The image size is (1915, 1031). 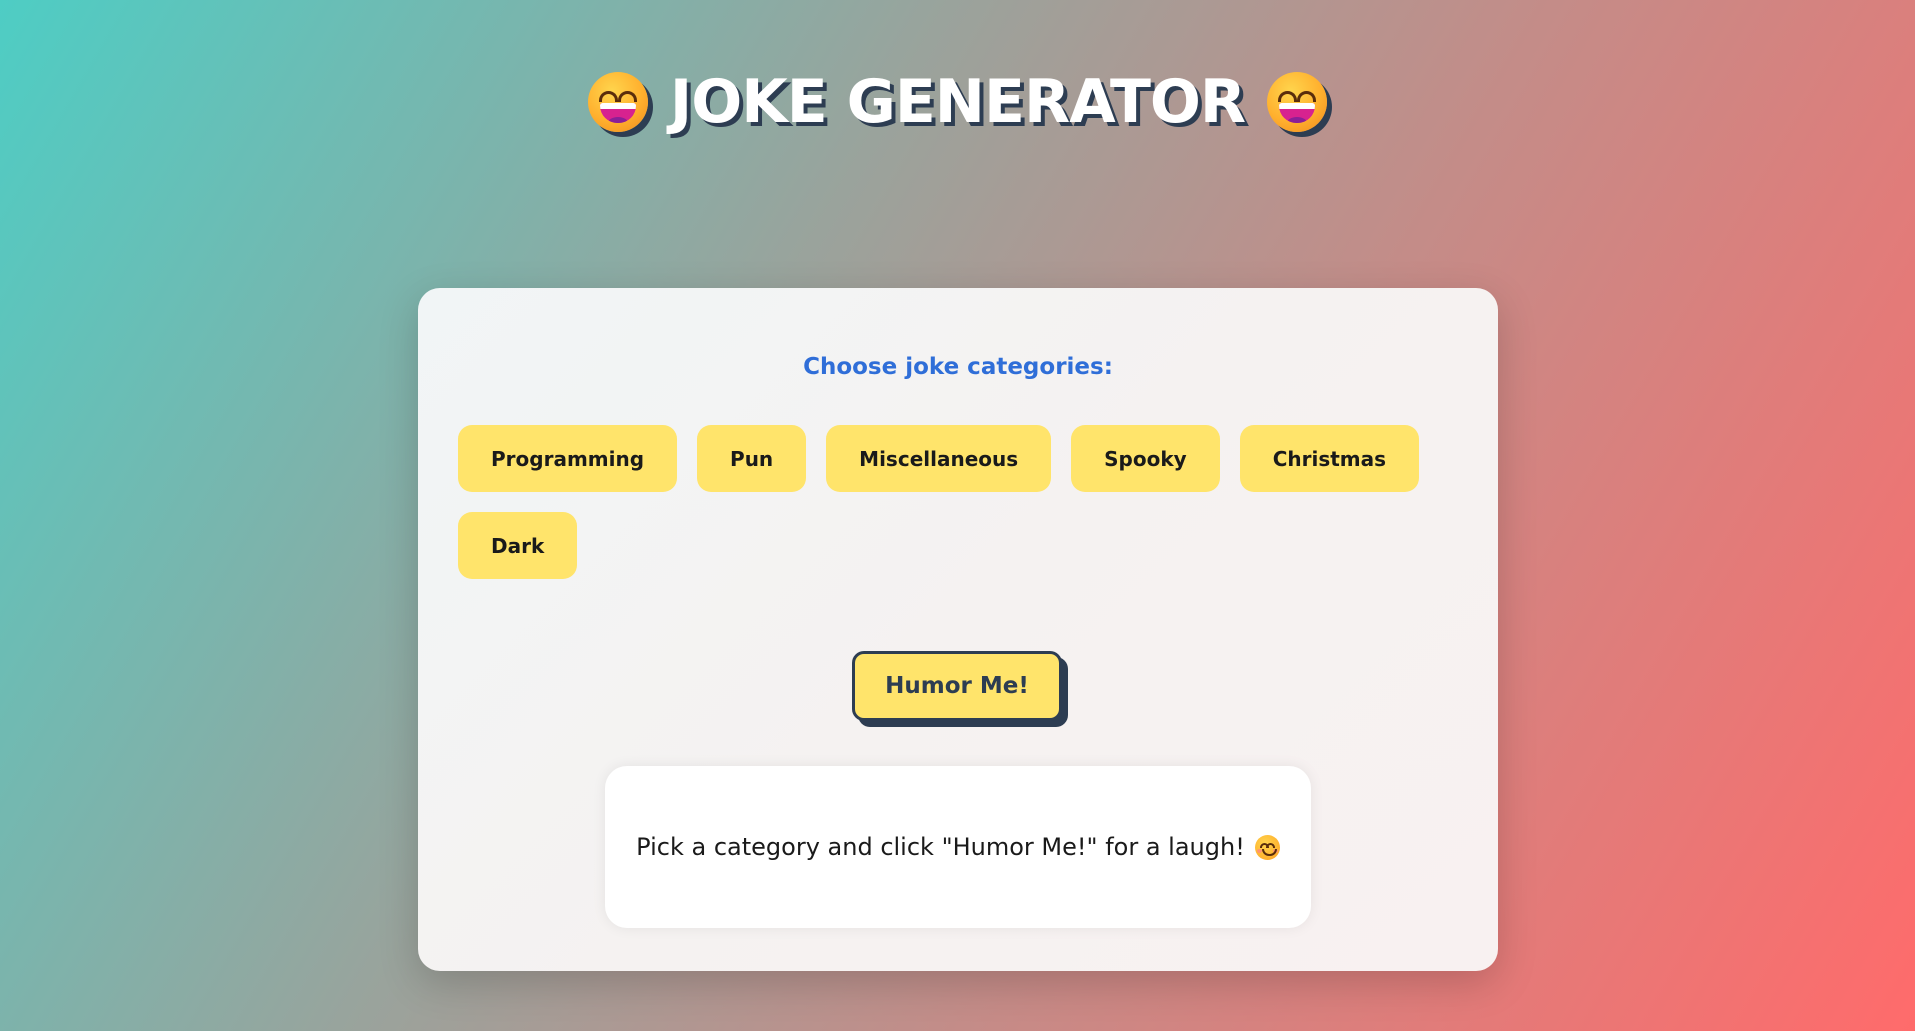 I want to click on category-chip-pun: Pun, so click(x=752, y=458).